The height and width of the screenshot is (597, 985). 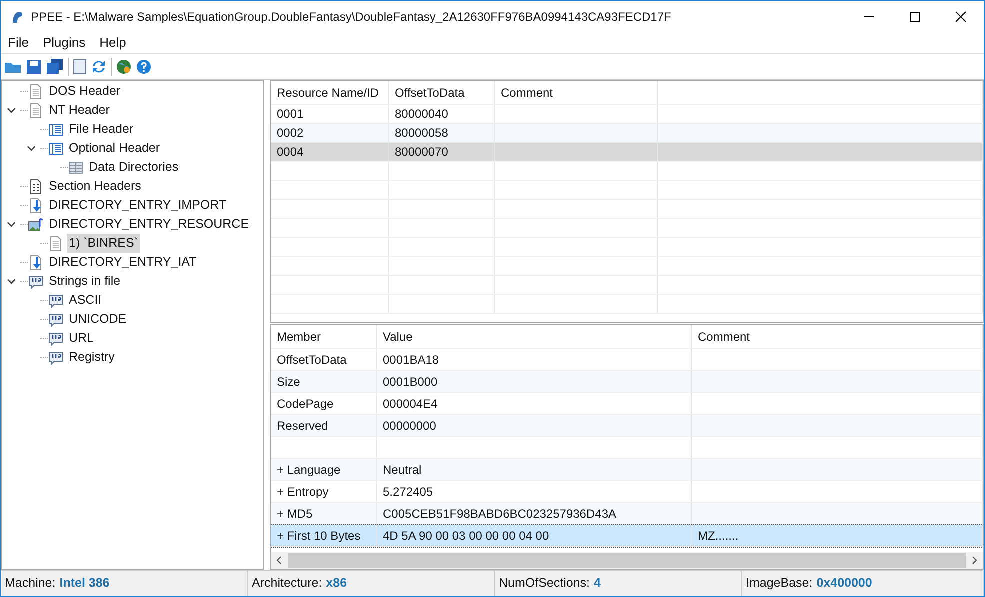 What do you see at coordinates (85, 583) in the screenshot?
I see `status-value: Intel 386` at bounding box center [85, 583].